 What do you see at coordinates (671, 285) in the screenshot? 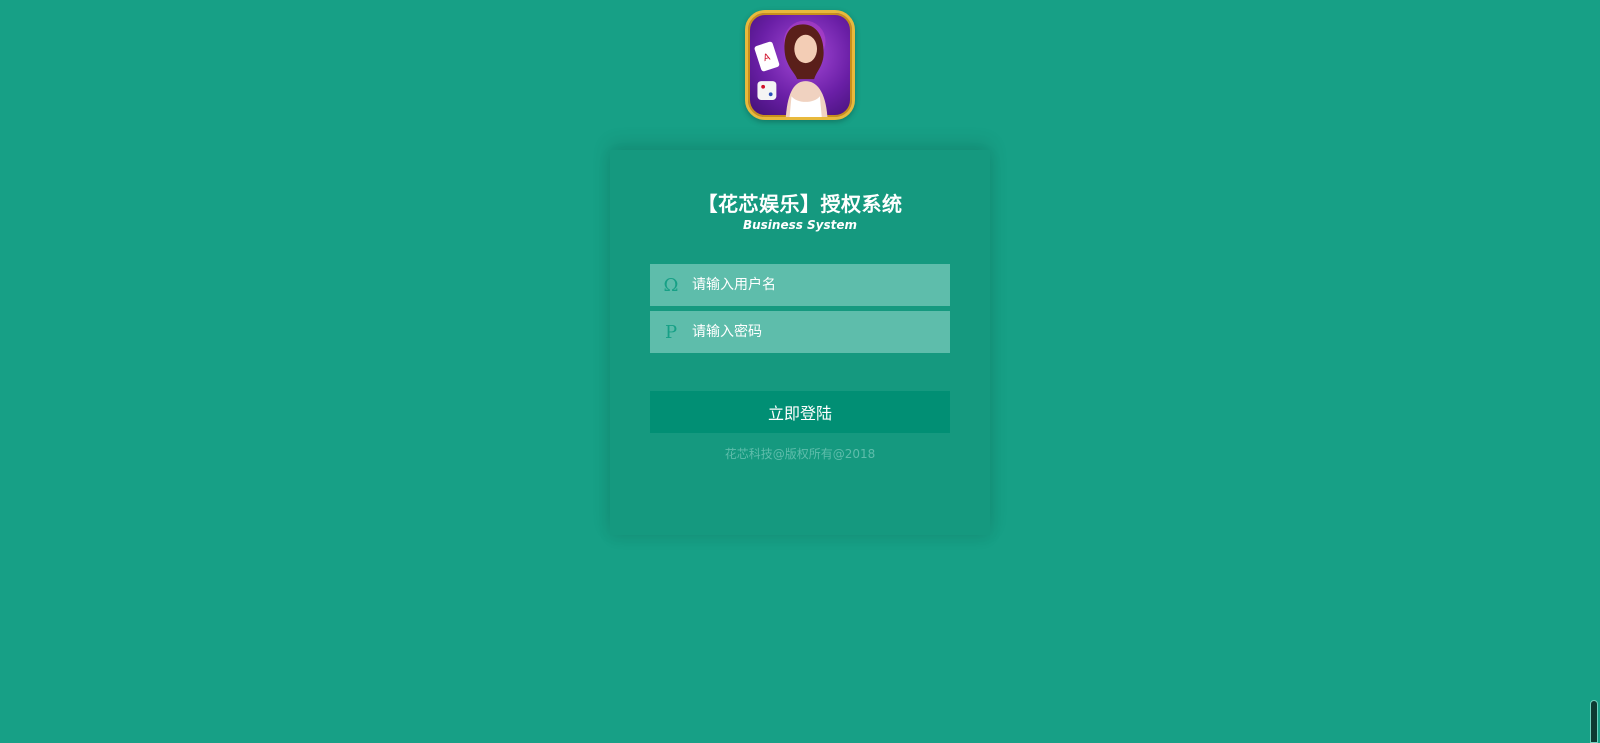
I see `user-icon: Ω` at bounding box center [671, 285].